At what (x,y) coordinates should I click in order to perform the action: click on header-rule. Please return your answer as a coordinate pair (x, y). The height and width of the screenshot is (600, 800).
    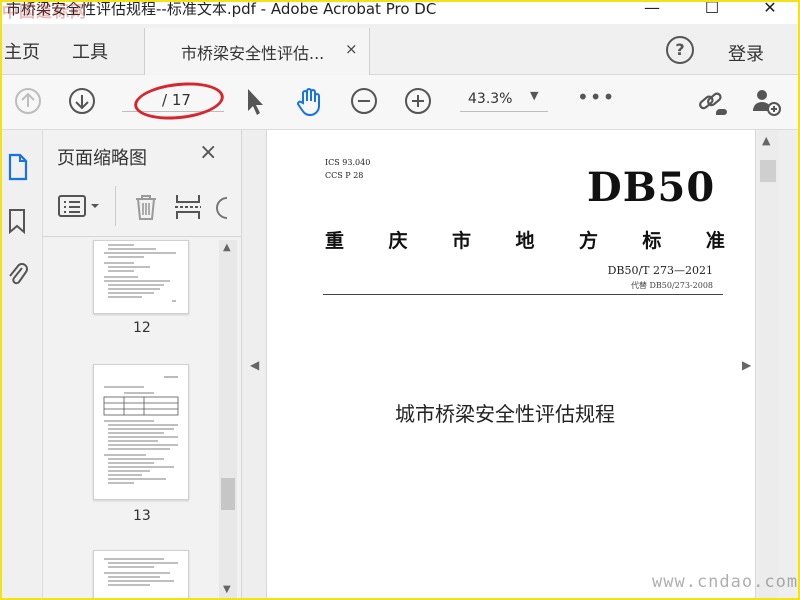
    Looking at the image, I should click on (523, 294).